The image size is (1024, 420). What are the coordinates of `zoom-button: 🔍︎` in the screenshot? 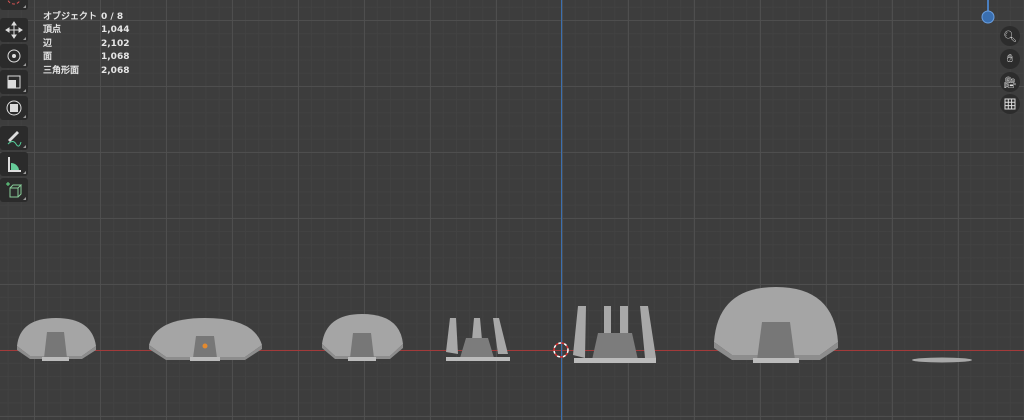 It's located at (1010, 36).